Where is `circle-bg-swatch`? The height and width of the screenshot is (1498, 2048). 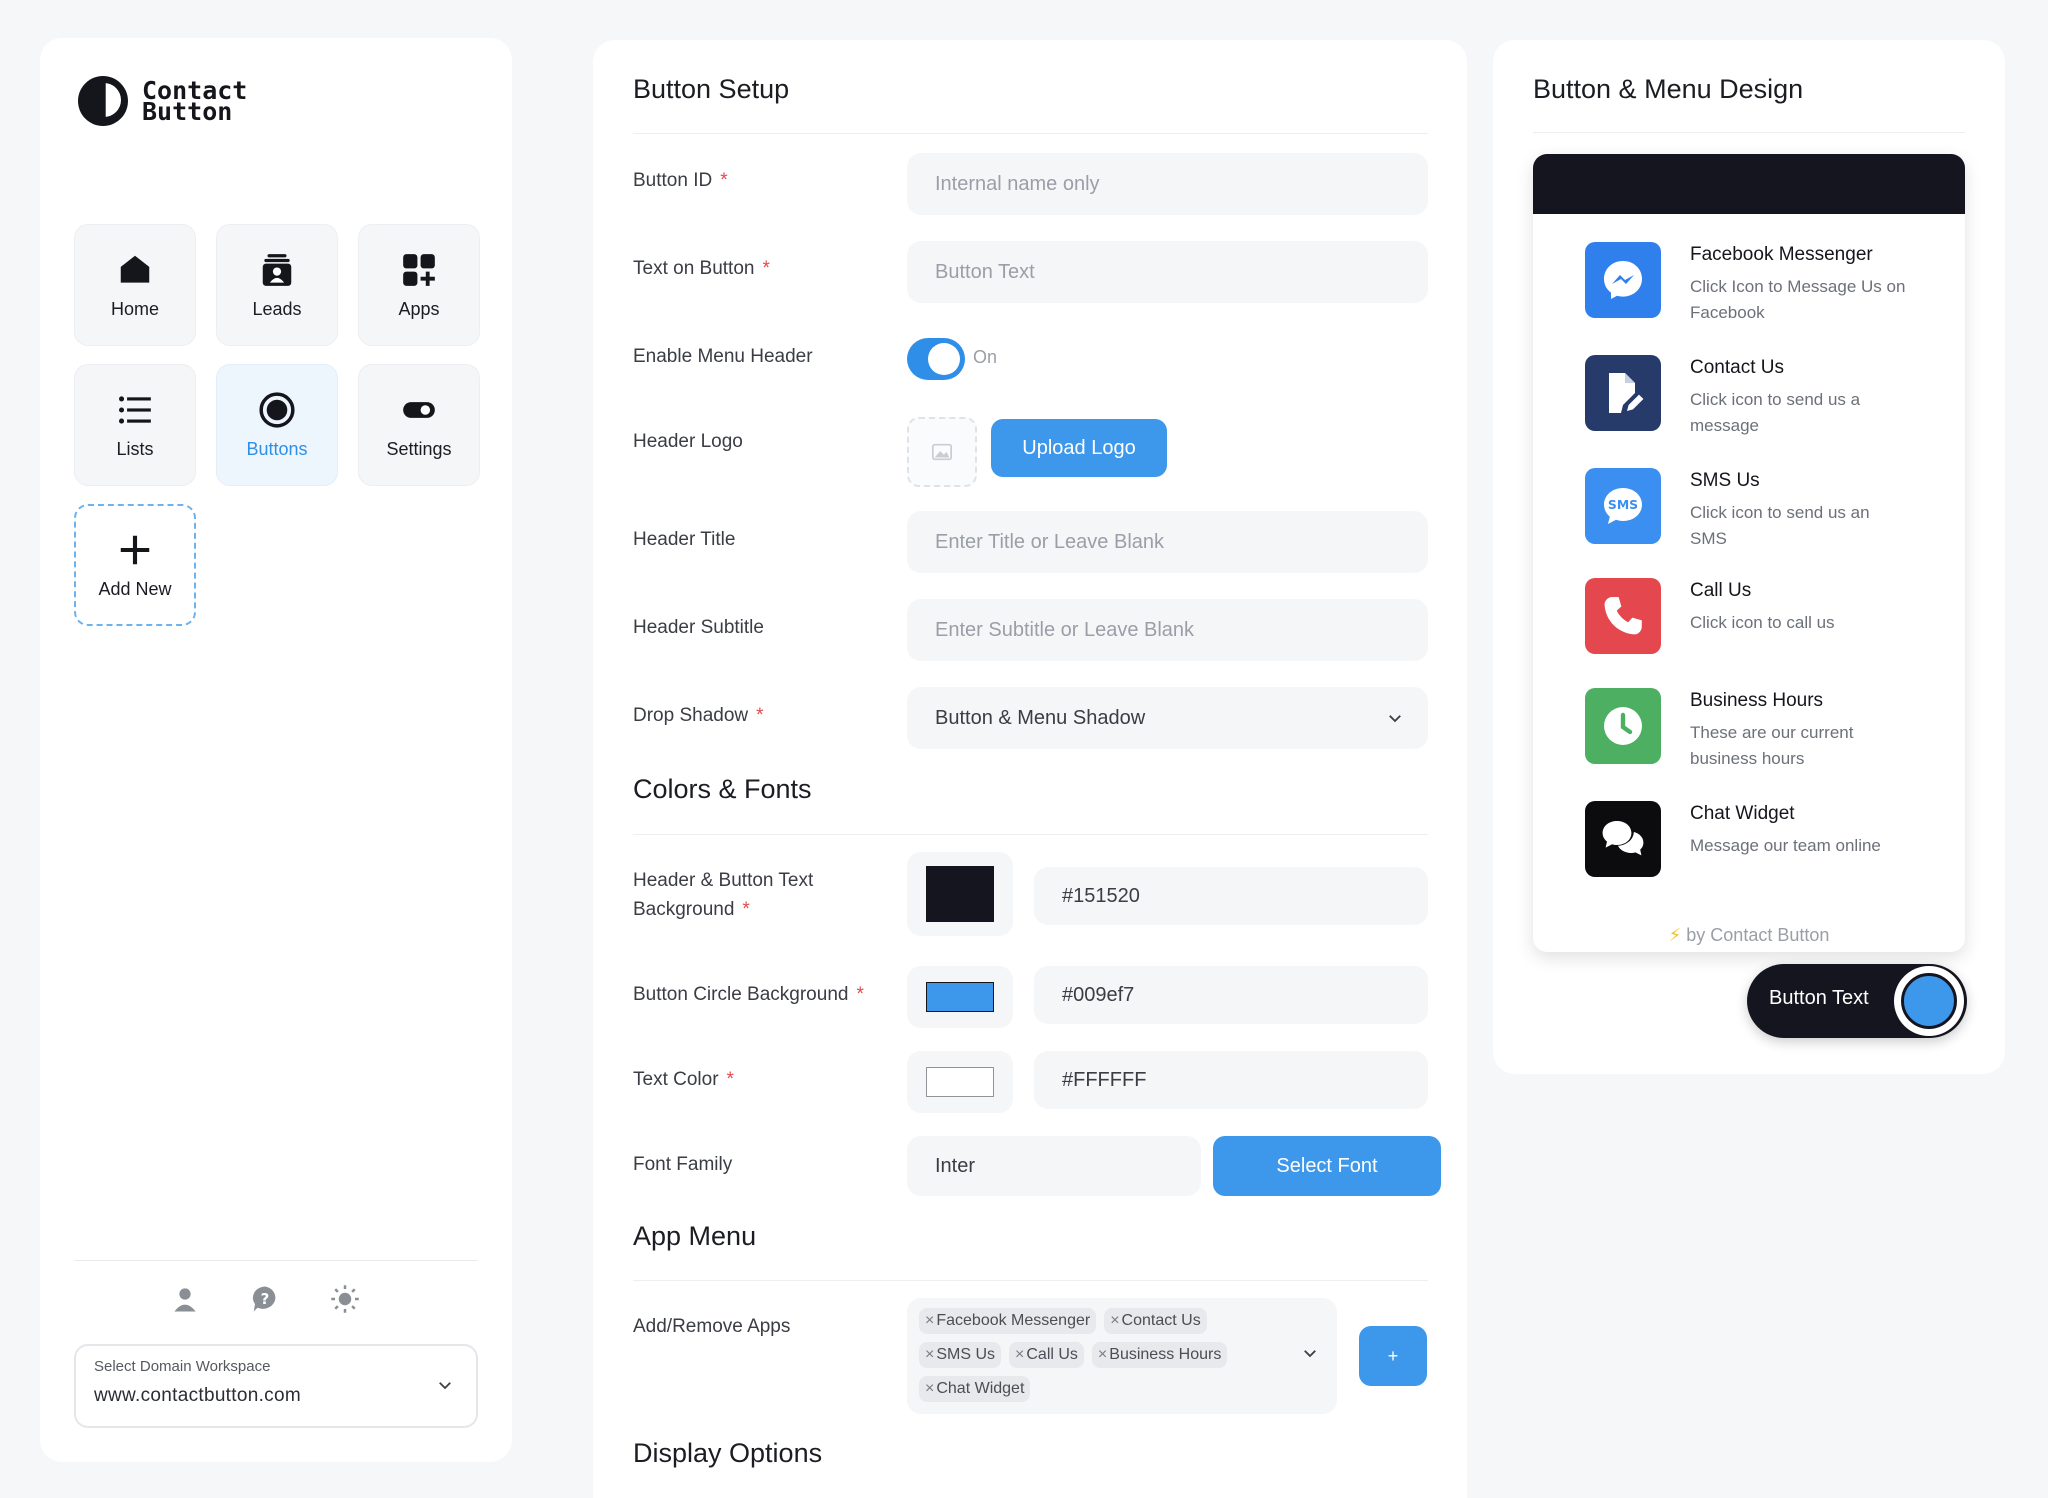
circle-bg-swatch is located at coordinates (960, 997).